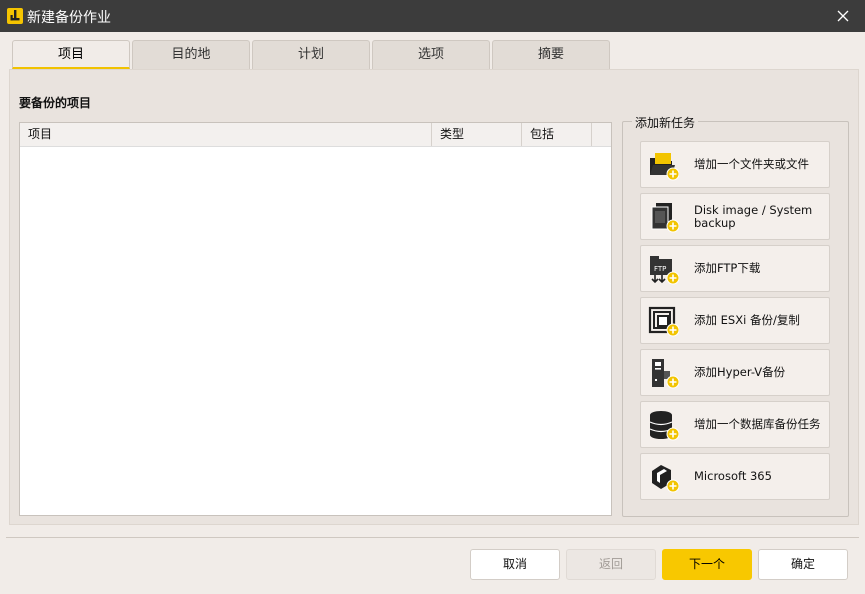  Describe the element at coordinates (191, 54) in the screenshot. I see `tab-destination: 目的地` at that location.